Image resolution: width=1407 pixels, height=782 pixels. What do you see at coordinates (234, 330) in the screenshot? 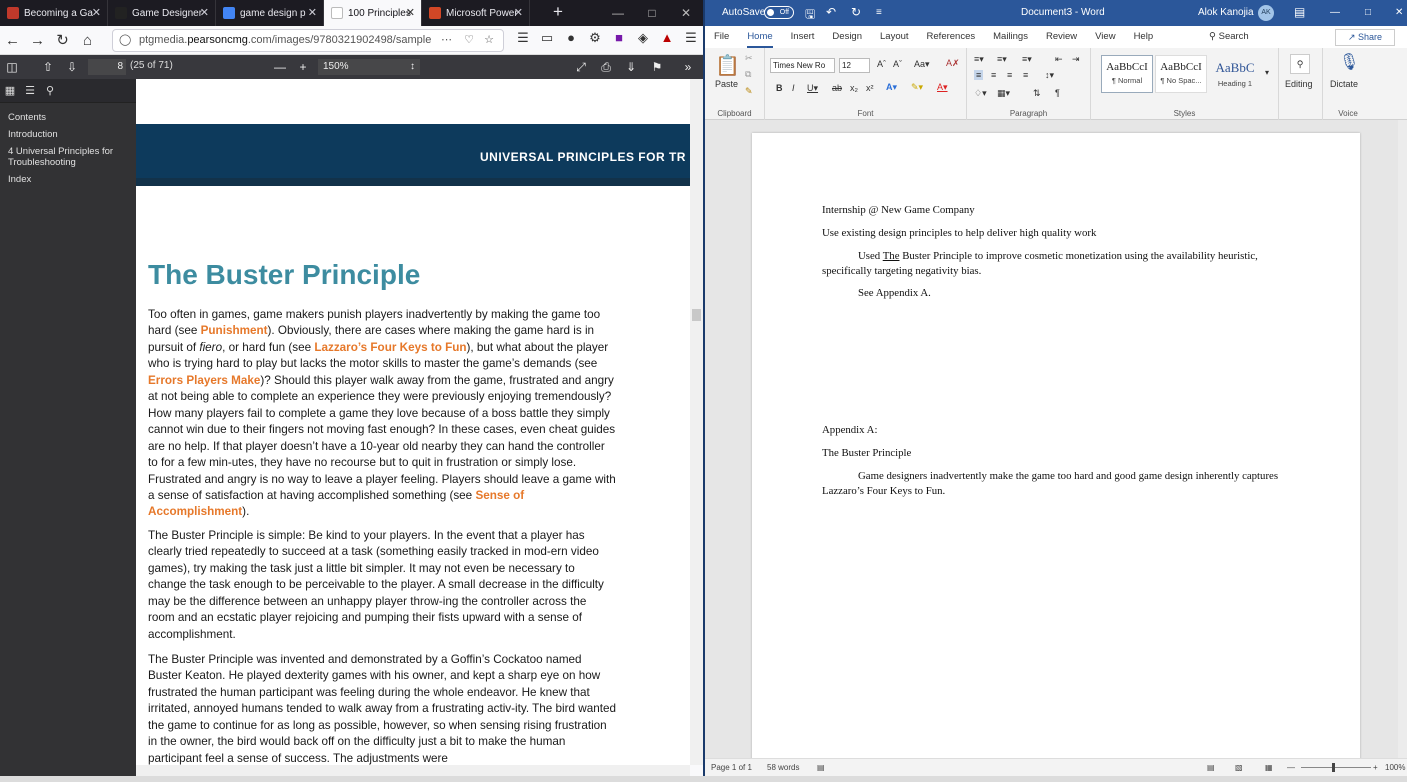
I see `cross-reference-link: Punishment` at bounding box center [234, 330].